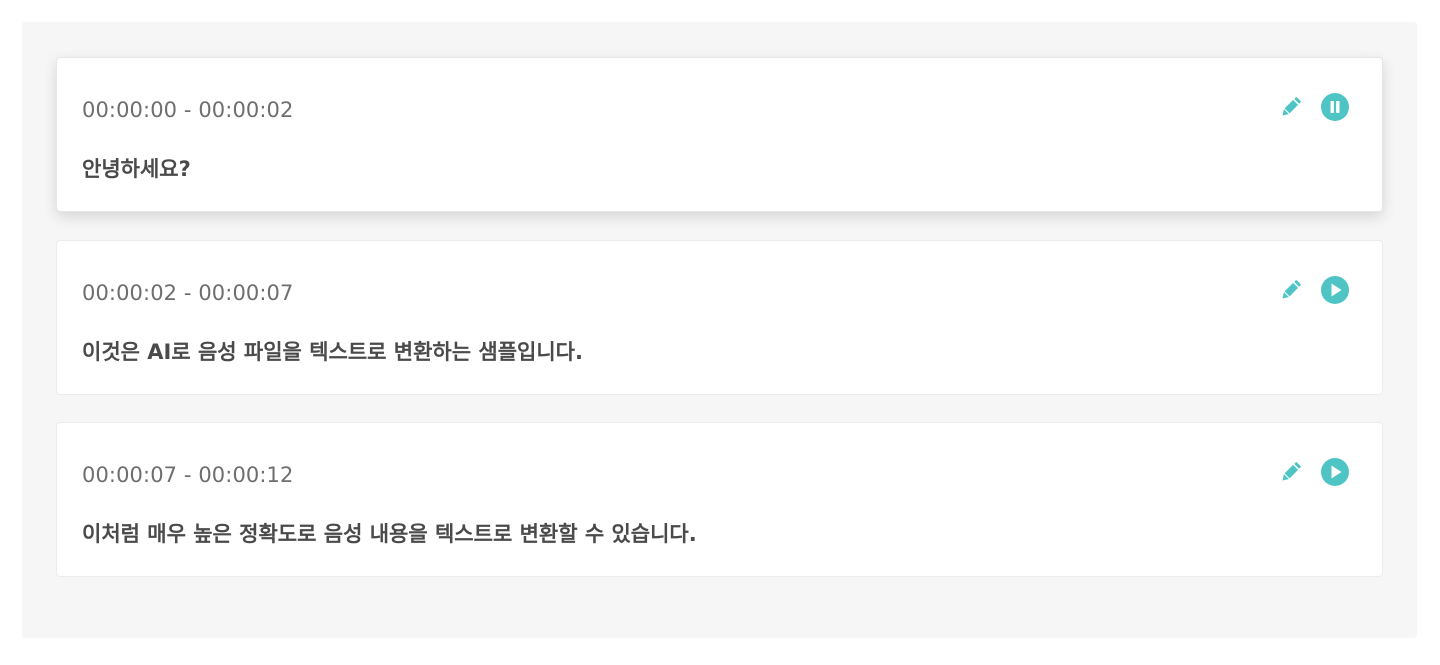  What do you see at coordinates (332, 352) in the screenshot?
I see `segment-text: 이것은 AI로 음성 파일을 텍스트로 변환하는 샘플입니다.` at bounding box center [332, 352].